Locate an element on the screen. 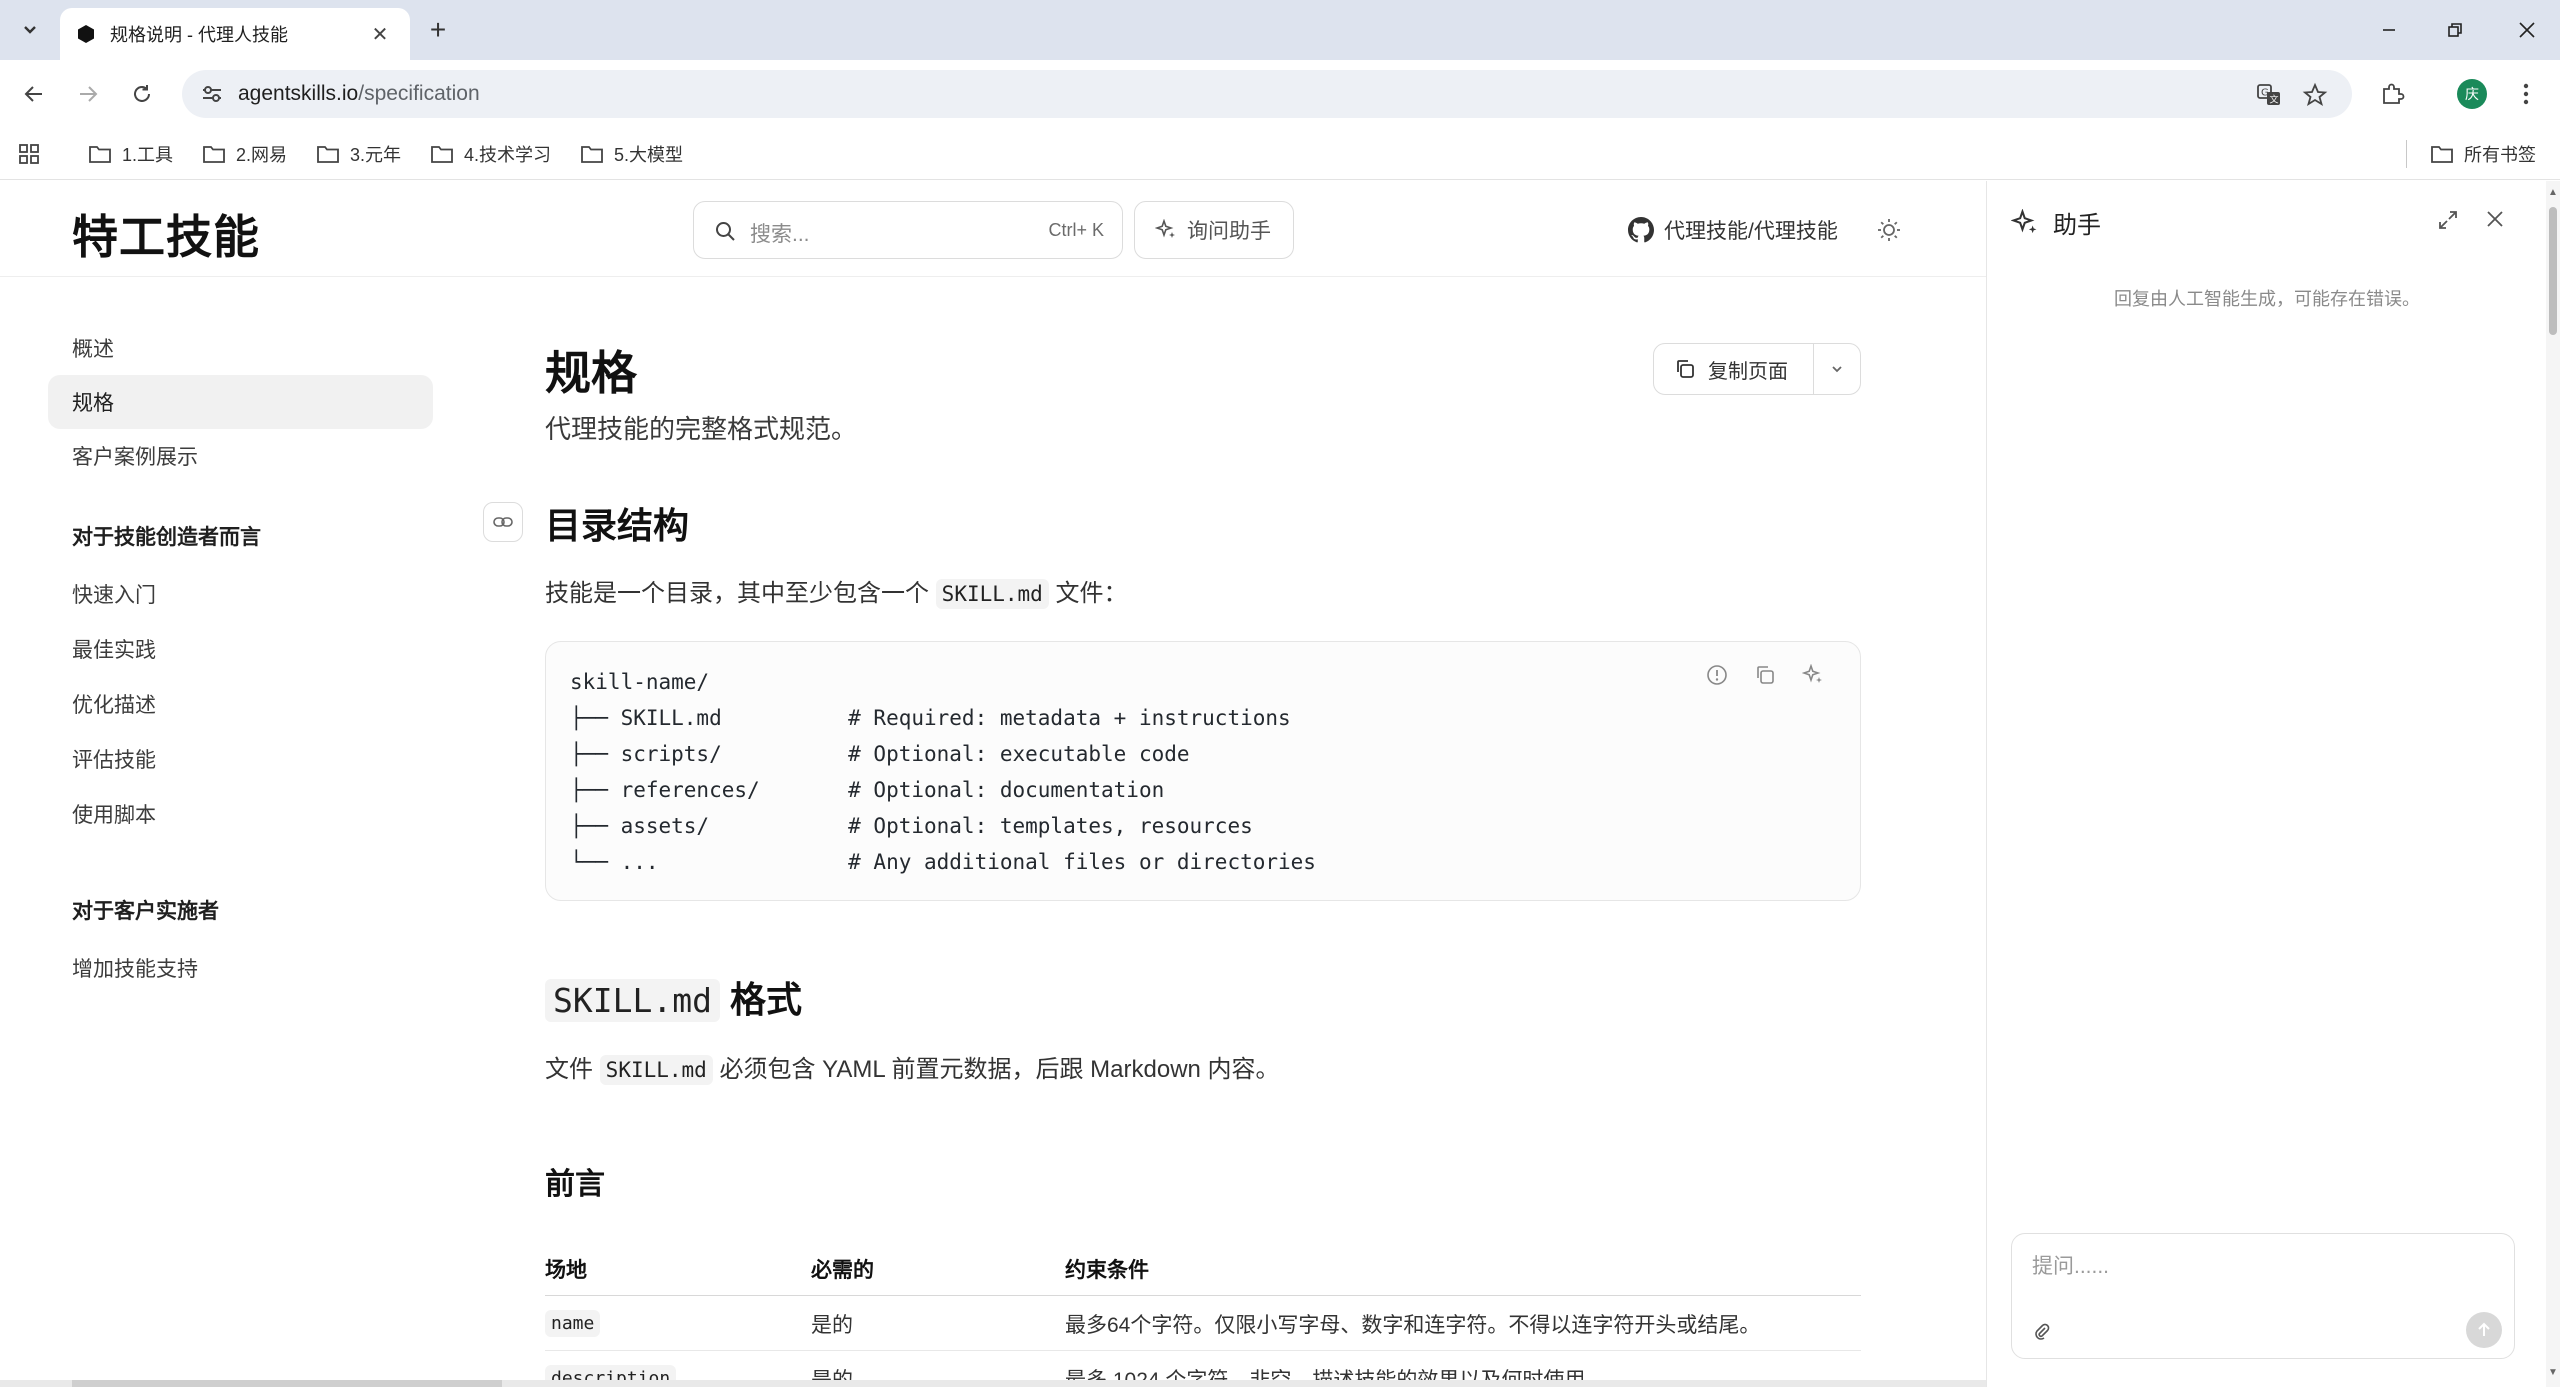  sidebar-item-showcase: 客户案例展示 is located at coordinates (240, 456).